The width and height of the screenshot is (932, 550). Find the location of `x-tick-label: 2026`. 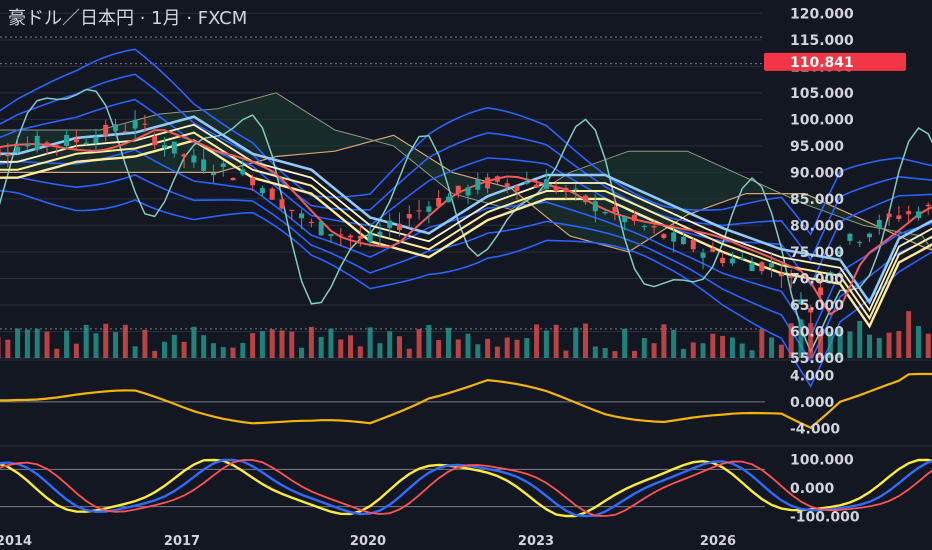

x-tick-label: 2026 is located at coordinates (718, 541).